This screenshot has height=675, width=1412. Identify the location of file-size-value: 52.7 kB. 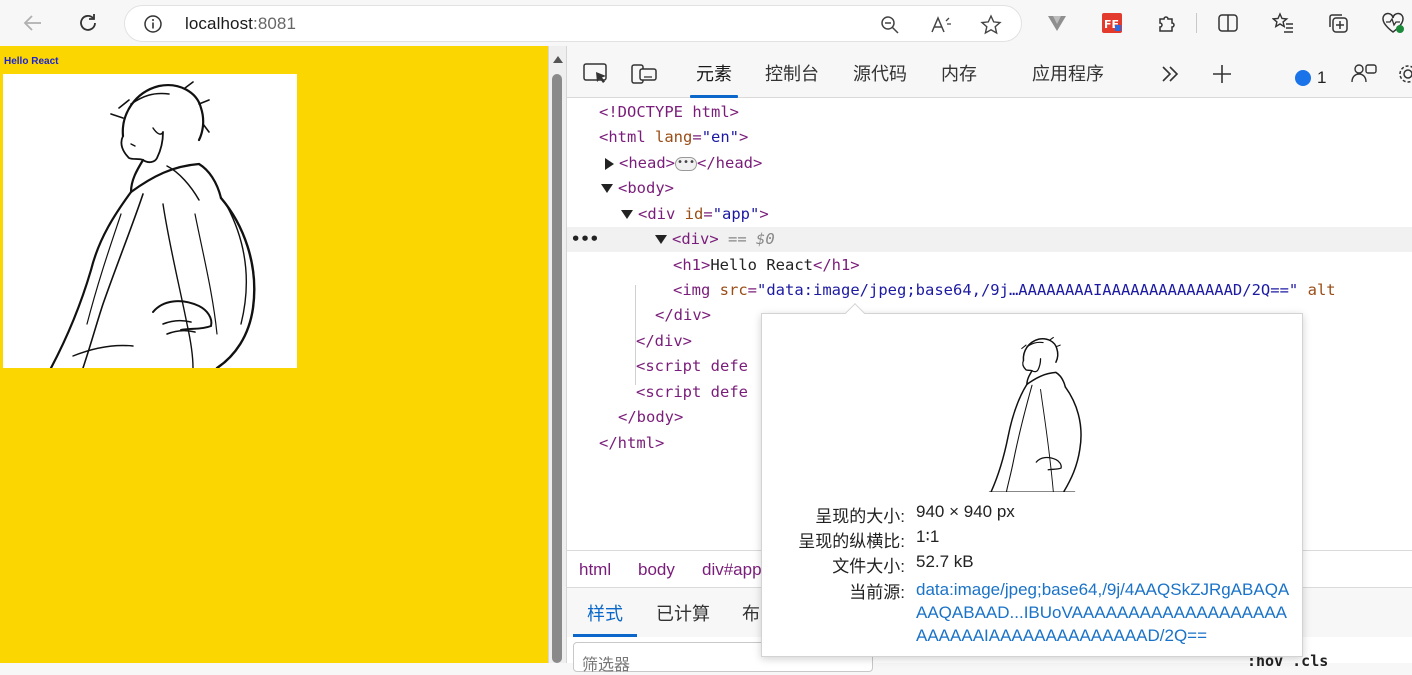
(945, 561).